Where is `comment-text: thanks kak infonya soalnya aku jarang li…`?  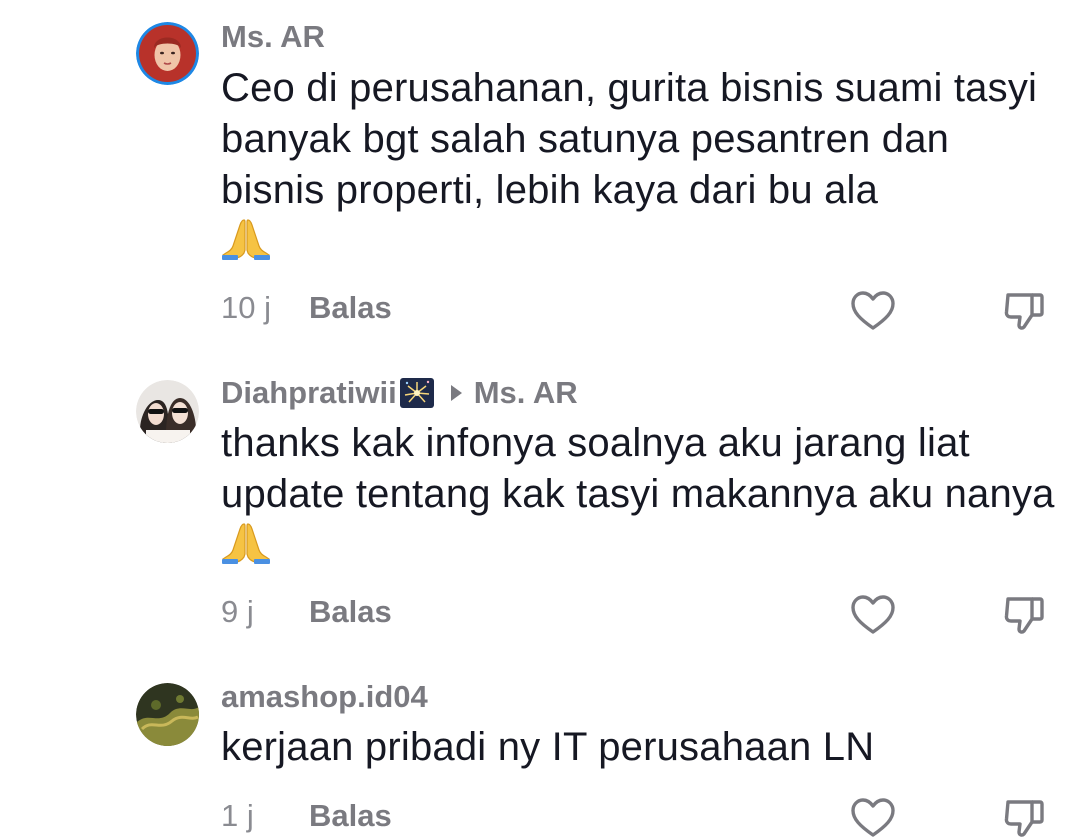
comment-text: thanks kak infonya soalnya aku jarang li… is located at coordinates (641, 494).